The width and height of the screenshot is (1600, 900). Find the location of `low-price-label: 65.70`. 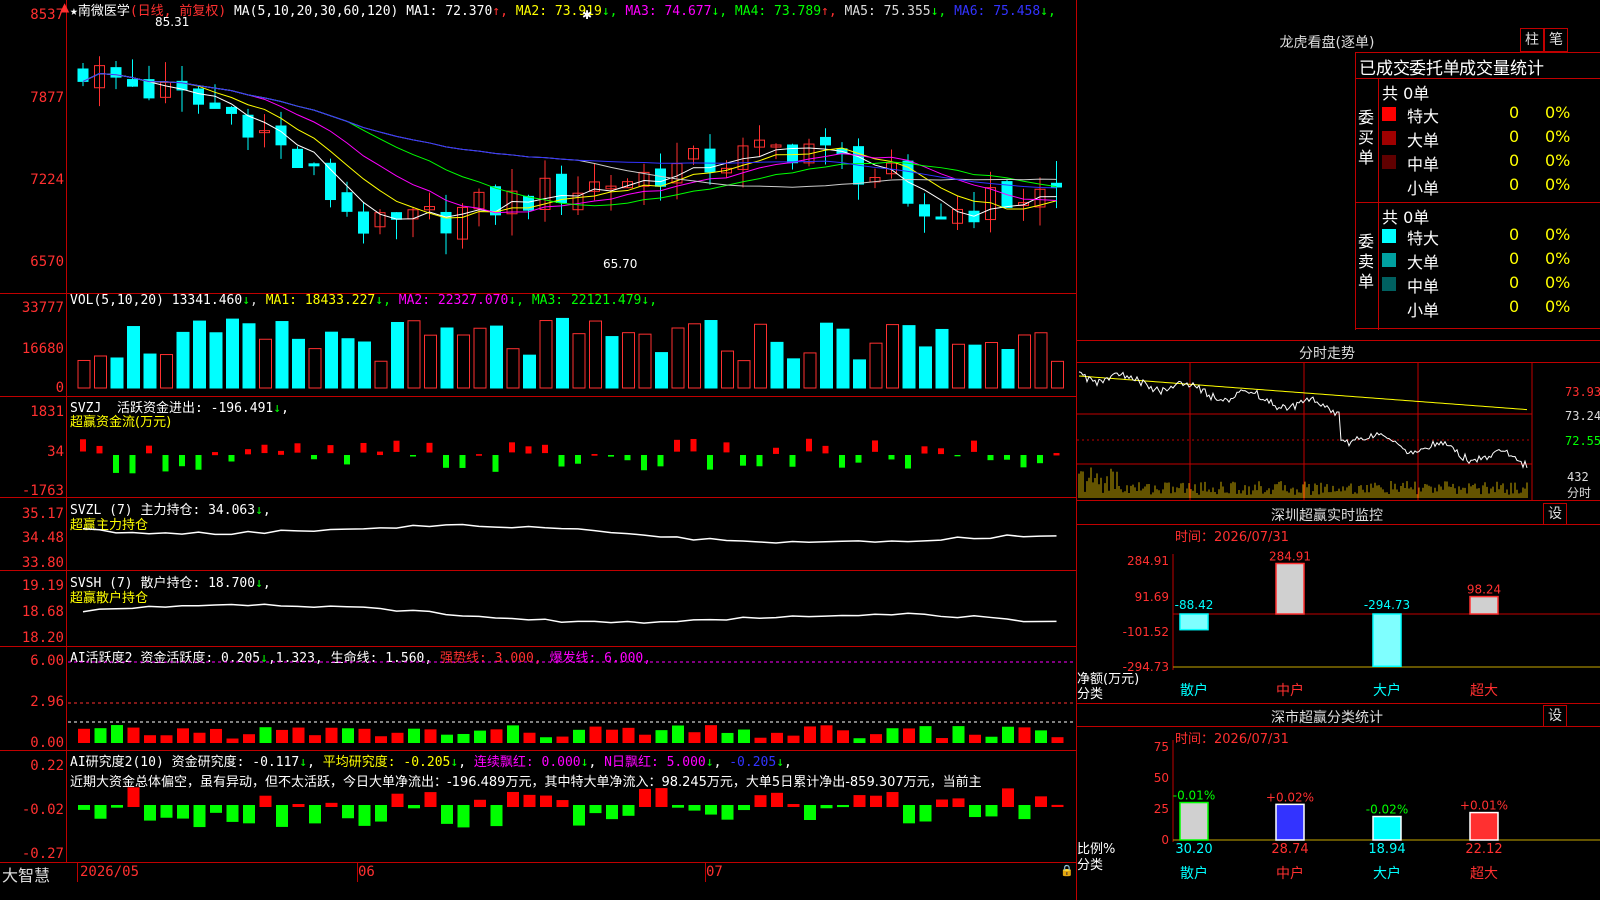

low-price-label: 65.70 is located at coordinates (620, 264).